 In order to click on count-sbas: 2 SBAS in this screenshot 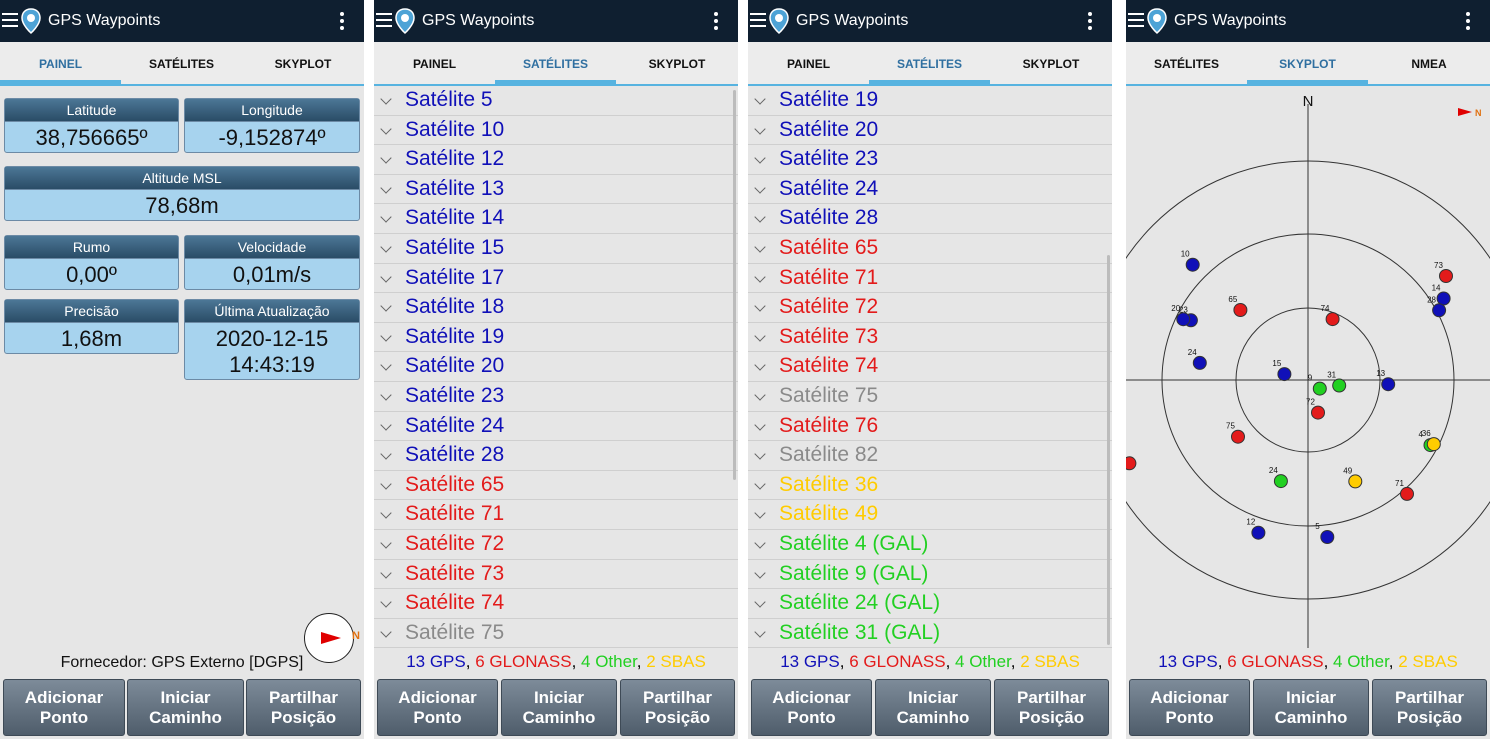, I will do `click(1428, 661)`.